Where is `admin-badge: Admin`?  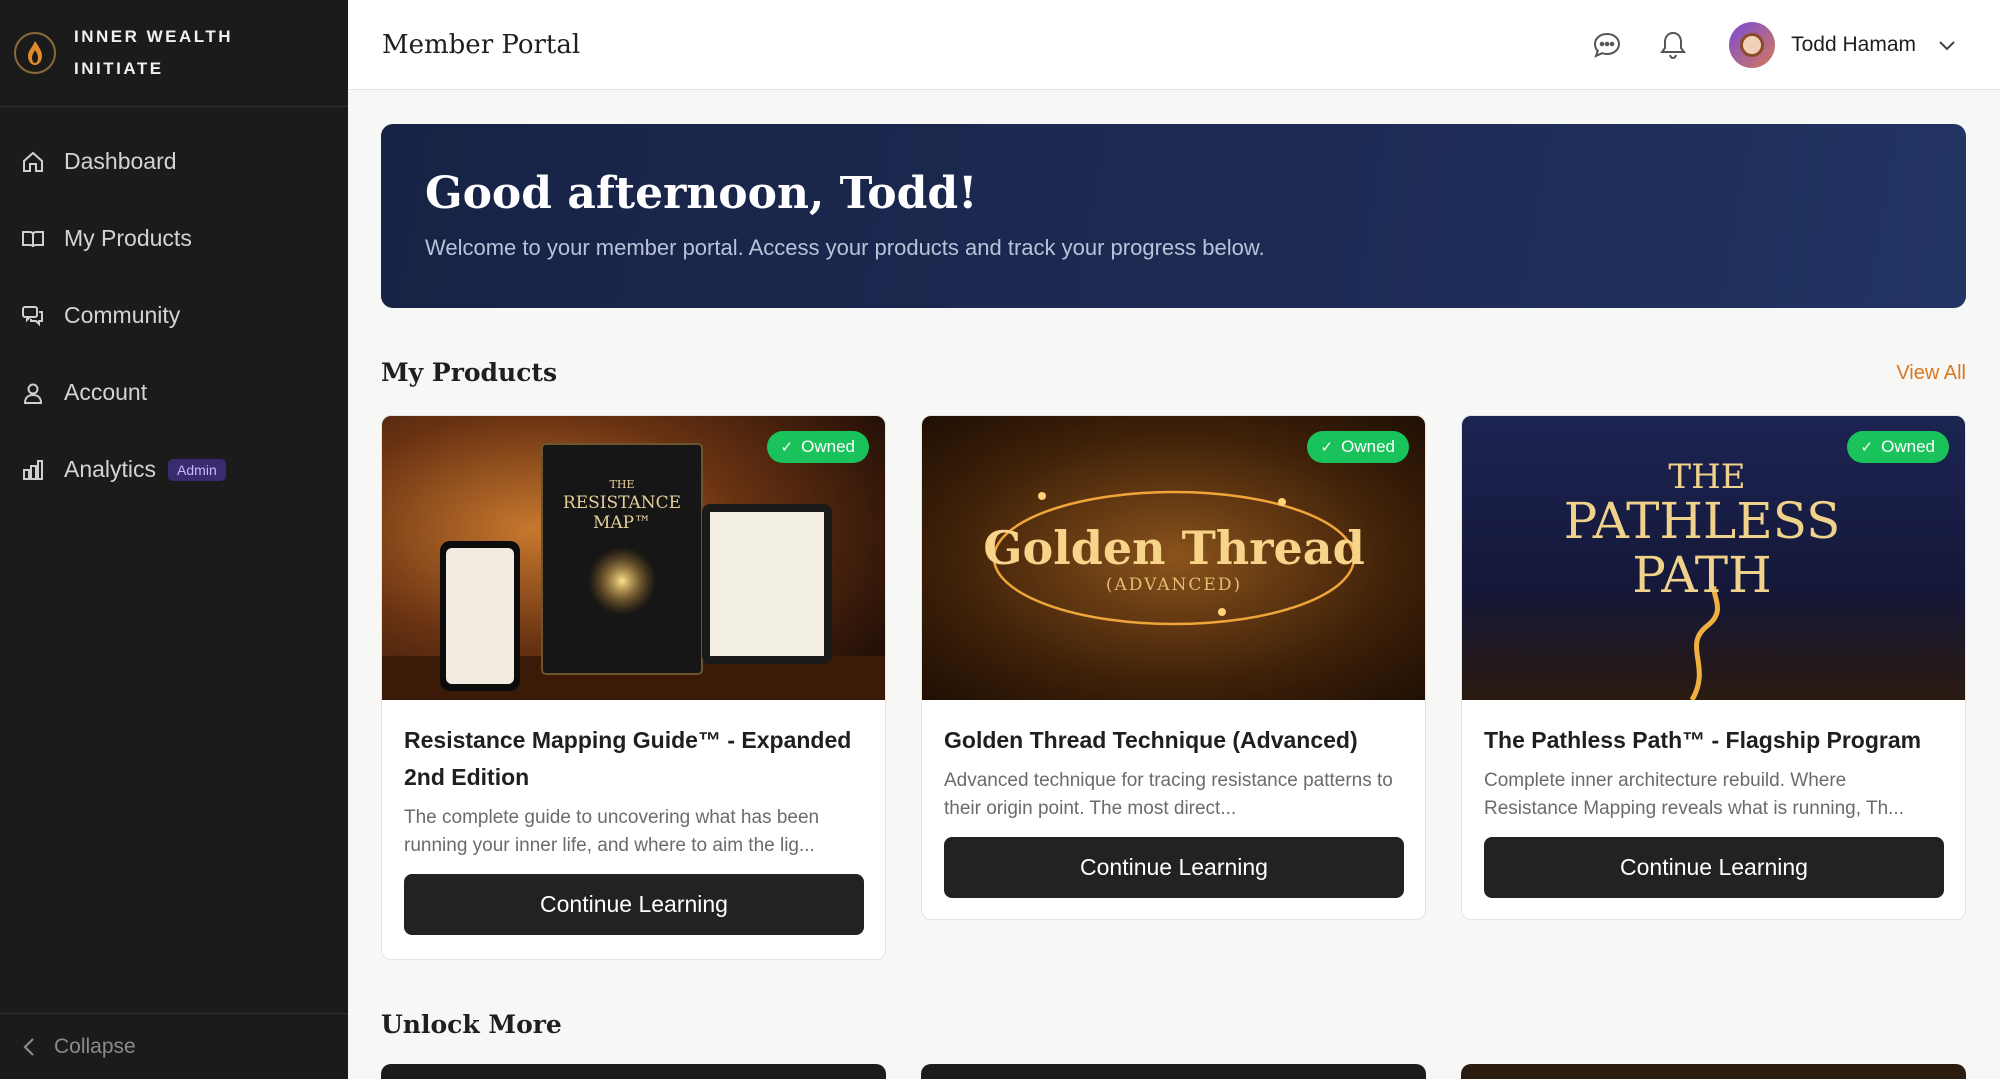
admin-badge: Admin is located at coordinates (197, 469).